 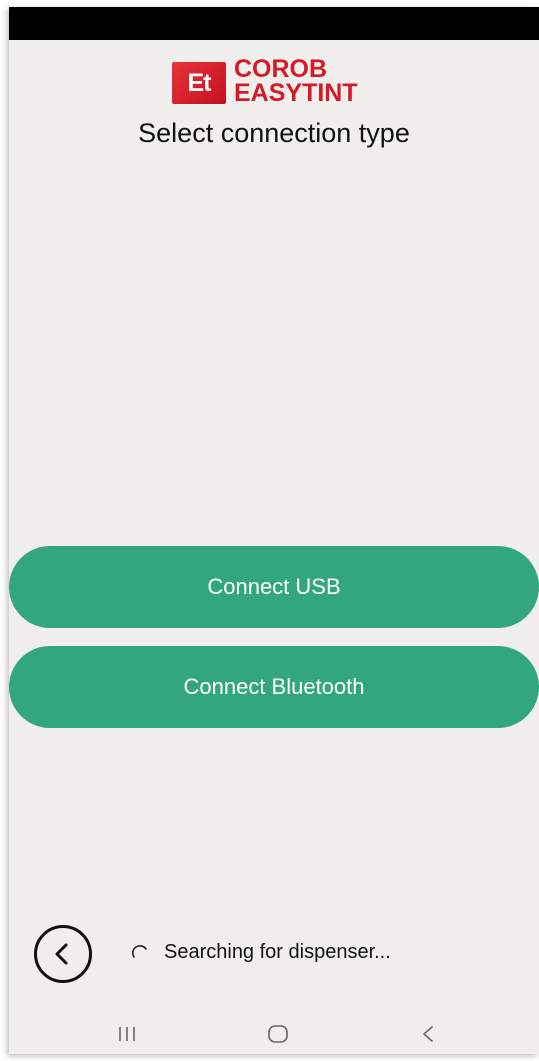 What do you see at coordinates (281, 69) in the screenshot?
I see `brand-name-line1: COROB` at bounding box center [281, 69].